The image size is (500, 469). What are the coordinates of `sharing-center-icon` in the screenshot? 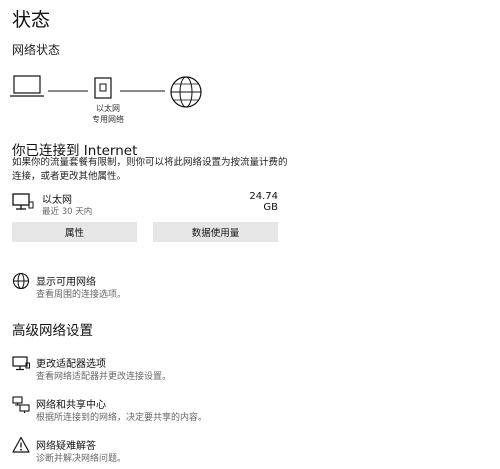 It's located at (21, 404).